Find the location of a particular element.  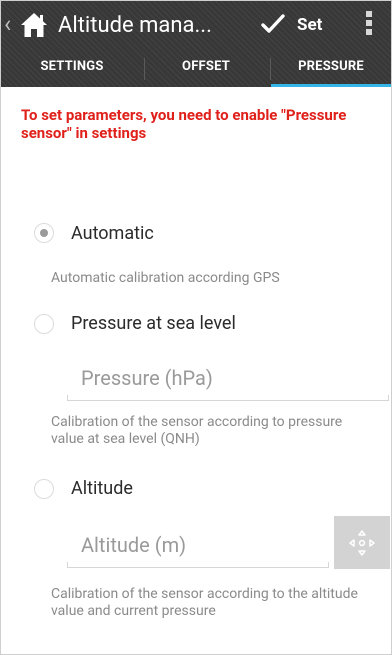

gps-locate-button is located at coordinates (362, 542).